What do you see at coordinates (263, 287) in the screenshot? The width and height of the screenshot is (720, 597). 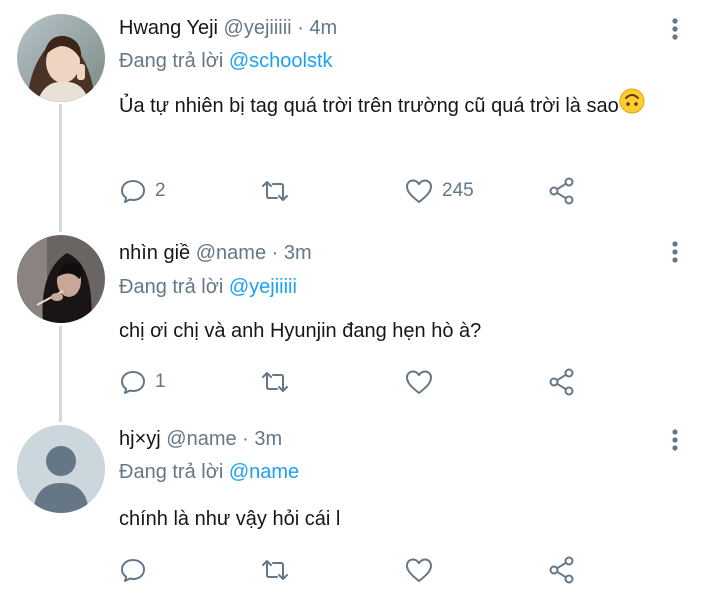 I see `reply-handle-link: @yejiiiii` at bounding box center [263, 287].